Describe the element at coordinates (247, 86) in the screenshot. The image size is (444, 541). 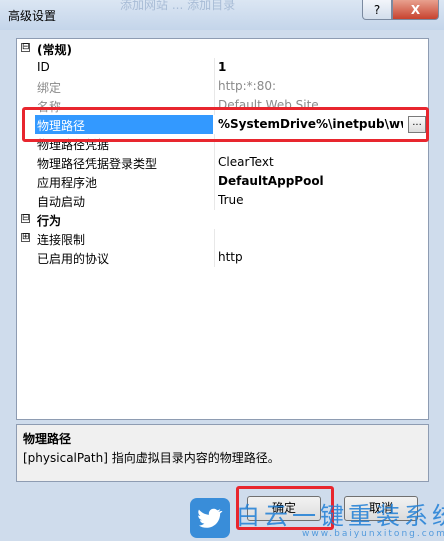
I see `property-value: http:*:80:` at that location.